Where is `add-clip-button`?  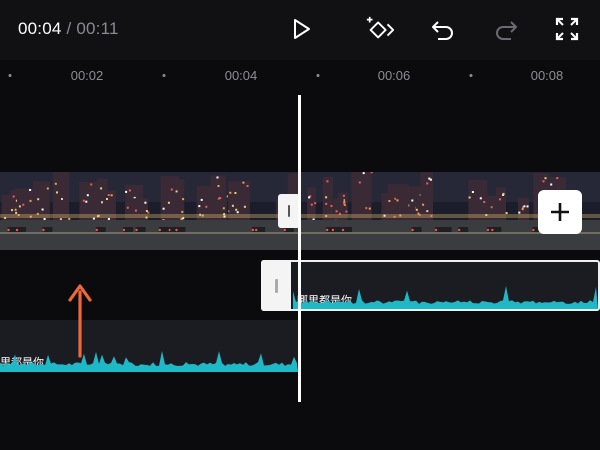
add-clip-button is located at coordinates (560, 212).